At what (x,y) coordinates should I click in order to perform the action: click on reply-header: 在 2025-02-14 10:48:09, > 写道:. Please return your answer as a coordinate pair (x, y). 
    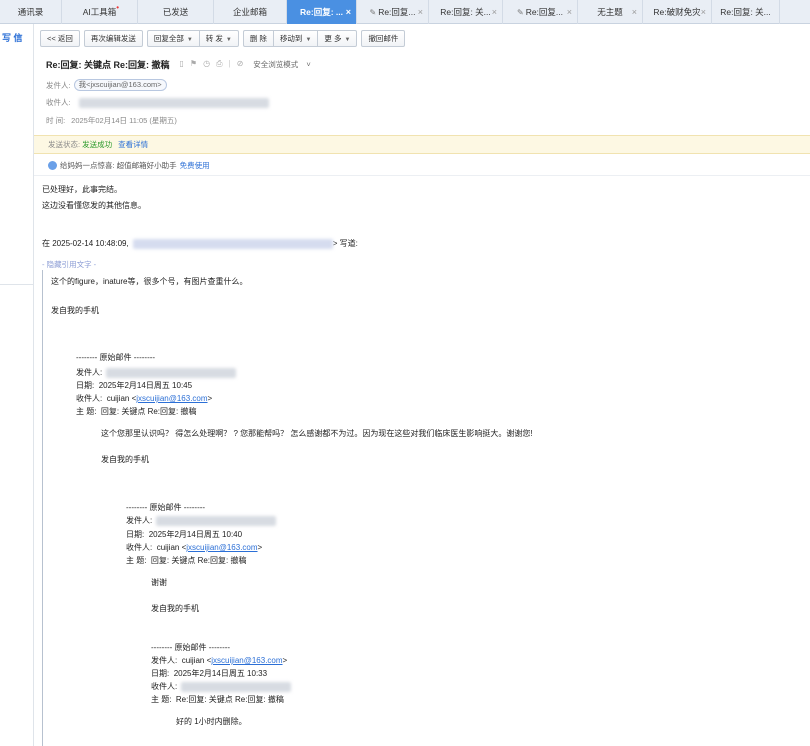
    Looking at the image, I should click on (200, 243).